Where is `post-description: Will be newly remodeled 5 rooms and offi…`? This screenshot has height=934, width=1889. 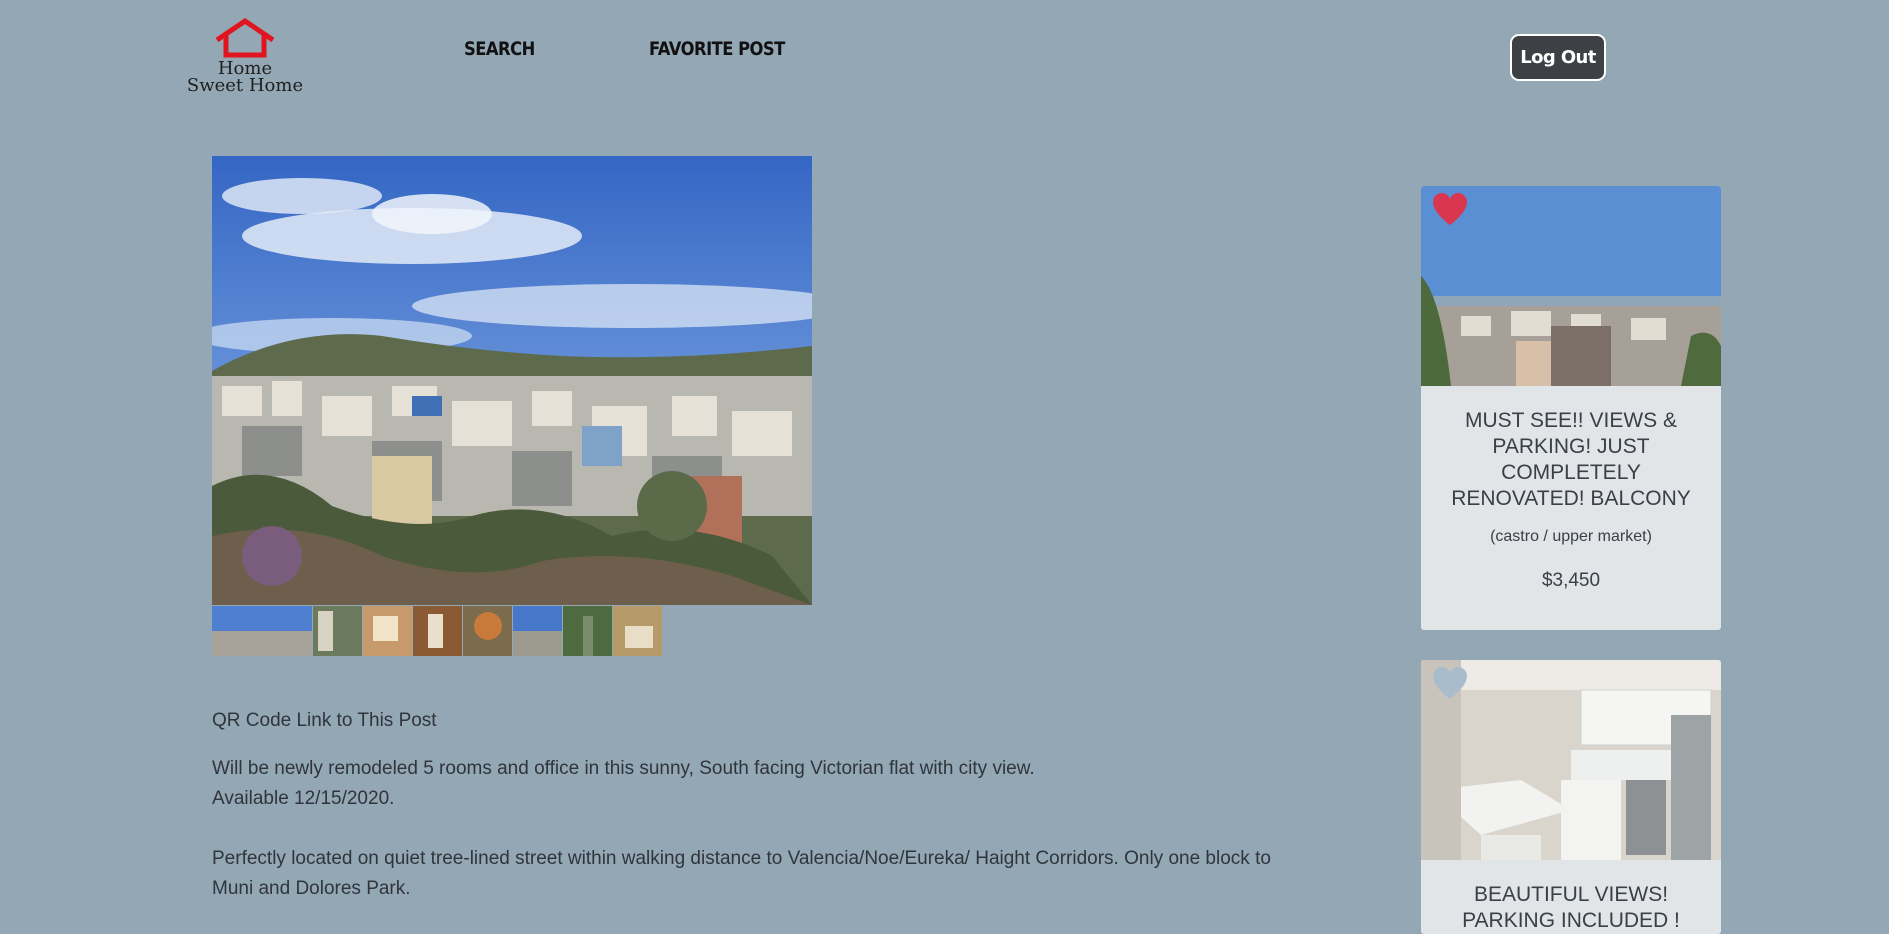
post-description: Will be newly remodeled 5 rooms and offi… is located at coordinates (762, 829).